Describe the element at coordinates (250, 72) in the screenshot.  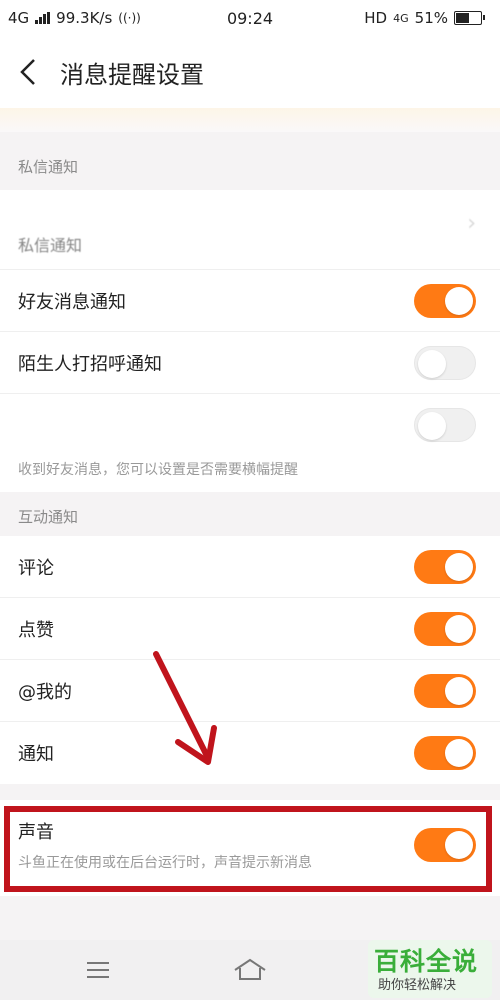
I see `app-header: 消息提醒设置` at that location.